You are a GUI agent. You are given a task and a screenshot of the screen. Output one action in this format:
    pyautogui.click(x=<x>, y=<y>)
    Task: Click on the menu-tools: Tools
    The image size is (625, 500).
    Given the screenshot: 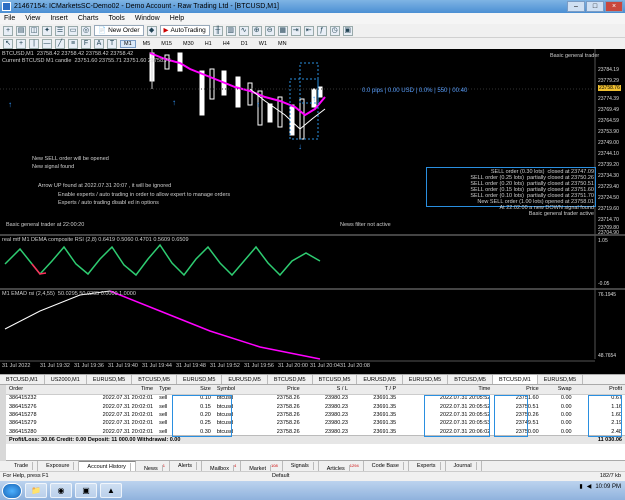 What is the action you would take?
    pyautogui.click(x=116, y=18)
    